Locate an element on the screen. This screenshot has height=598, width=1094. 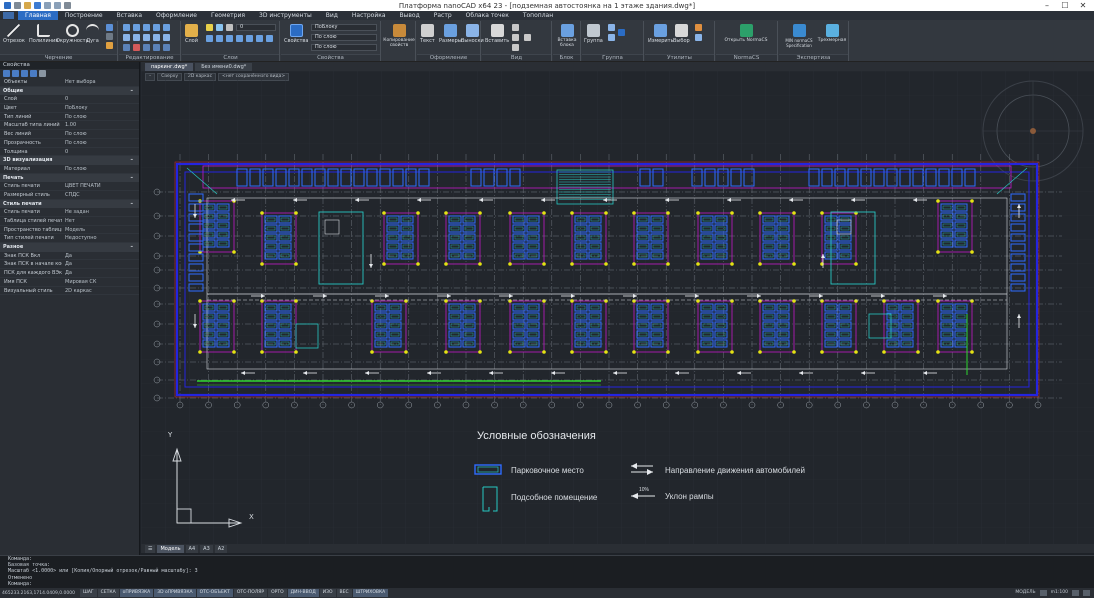
copy-icon is located at coordinates (136, 27).